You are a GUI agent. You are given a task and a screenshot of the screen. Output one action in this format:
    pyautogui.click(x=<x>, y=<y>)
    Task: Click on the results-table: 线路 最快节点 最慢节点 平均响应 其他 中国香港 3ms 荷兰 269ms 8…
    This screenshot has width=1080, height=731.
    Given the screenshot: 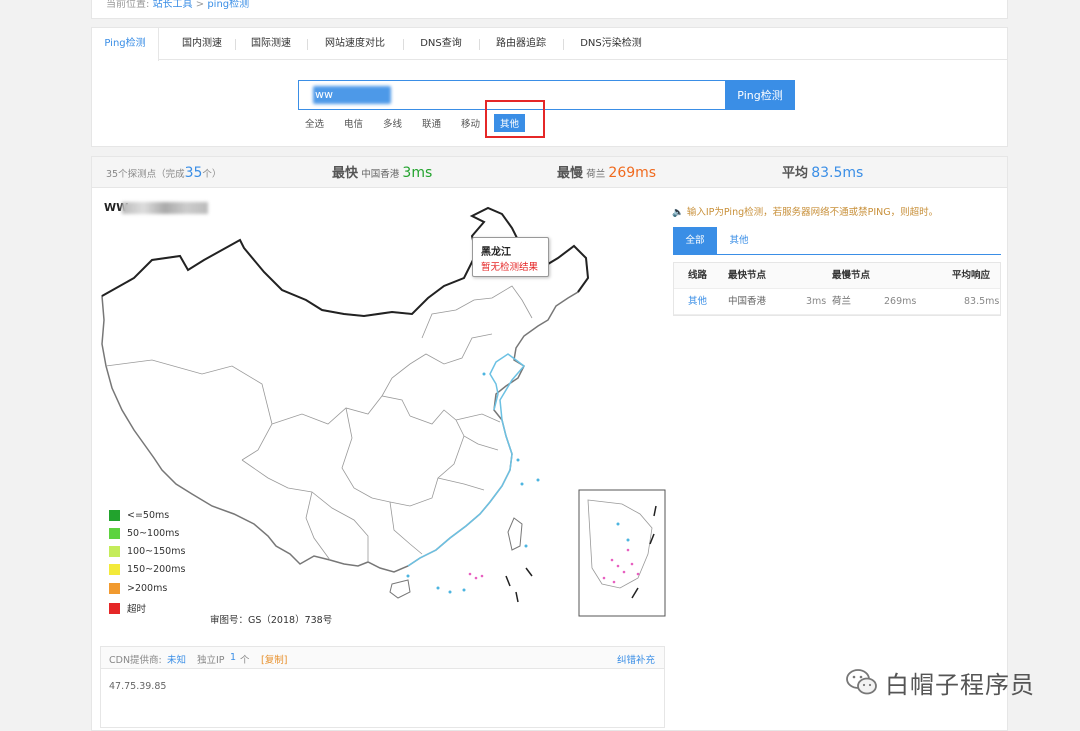 What is the action you would take?
    pyautogui.click(x=837, y=289)
    